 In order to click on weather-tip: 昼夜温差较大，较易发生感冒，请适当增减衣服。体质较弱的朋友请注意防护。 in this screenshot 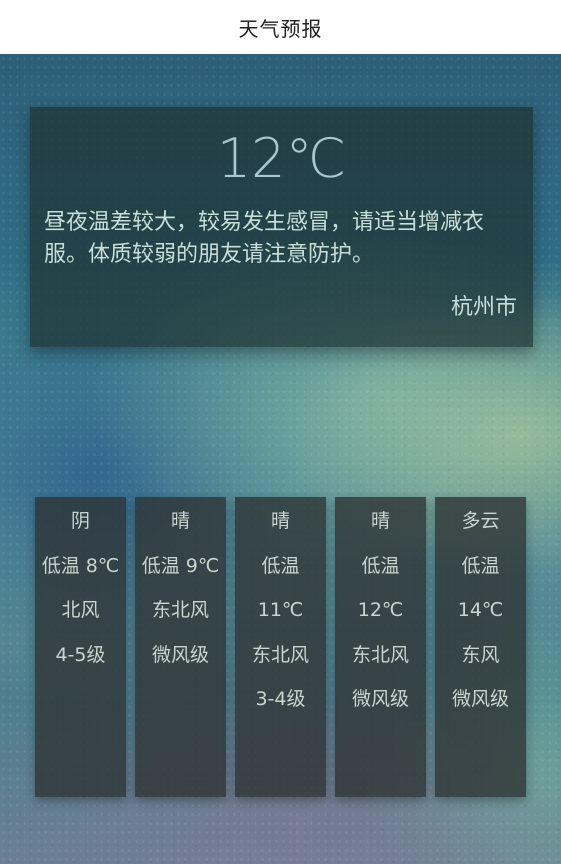, I will do `click(264, 238)`.